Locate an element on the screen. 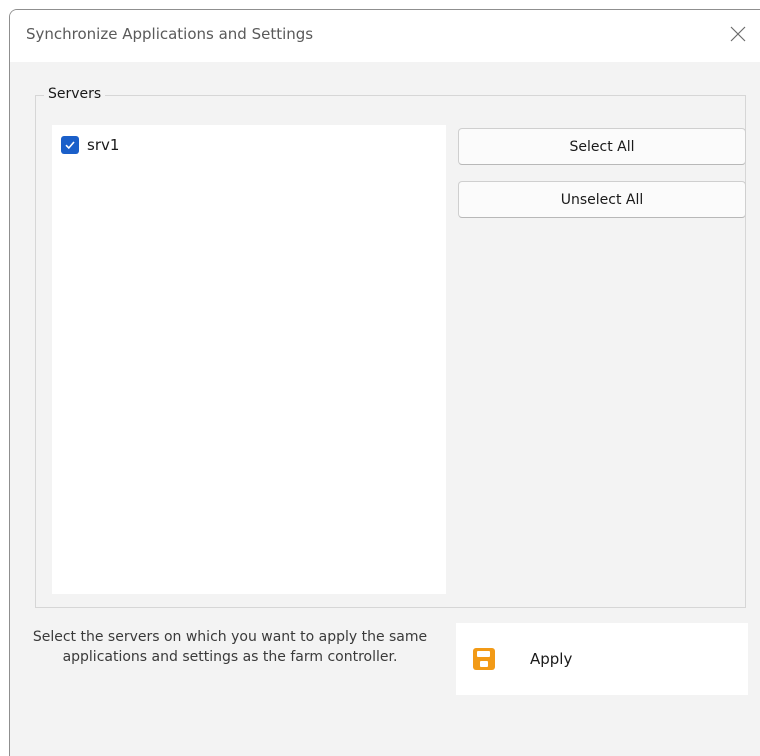 This screenshot has height=756, width=760. close-button is located at coordinates (738, 34).